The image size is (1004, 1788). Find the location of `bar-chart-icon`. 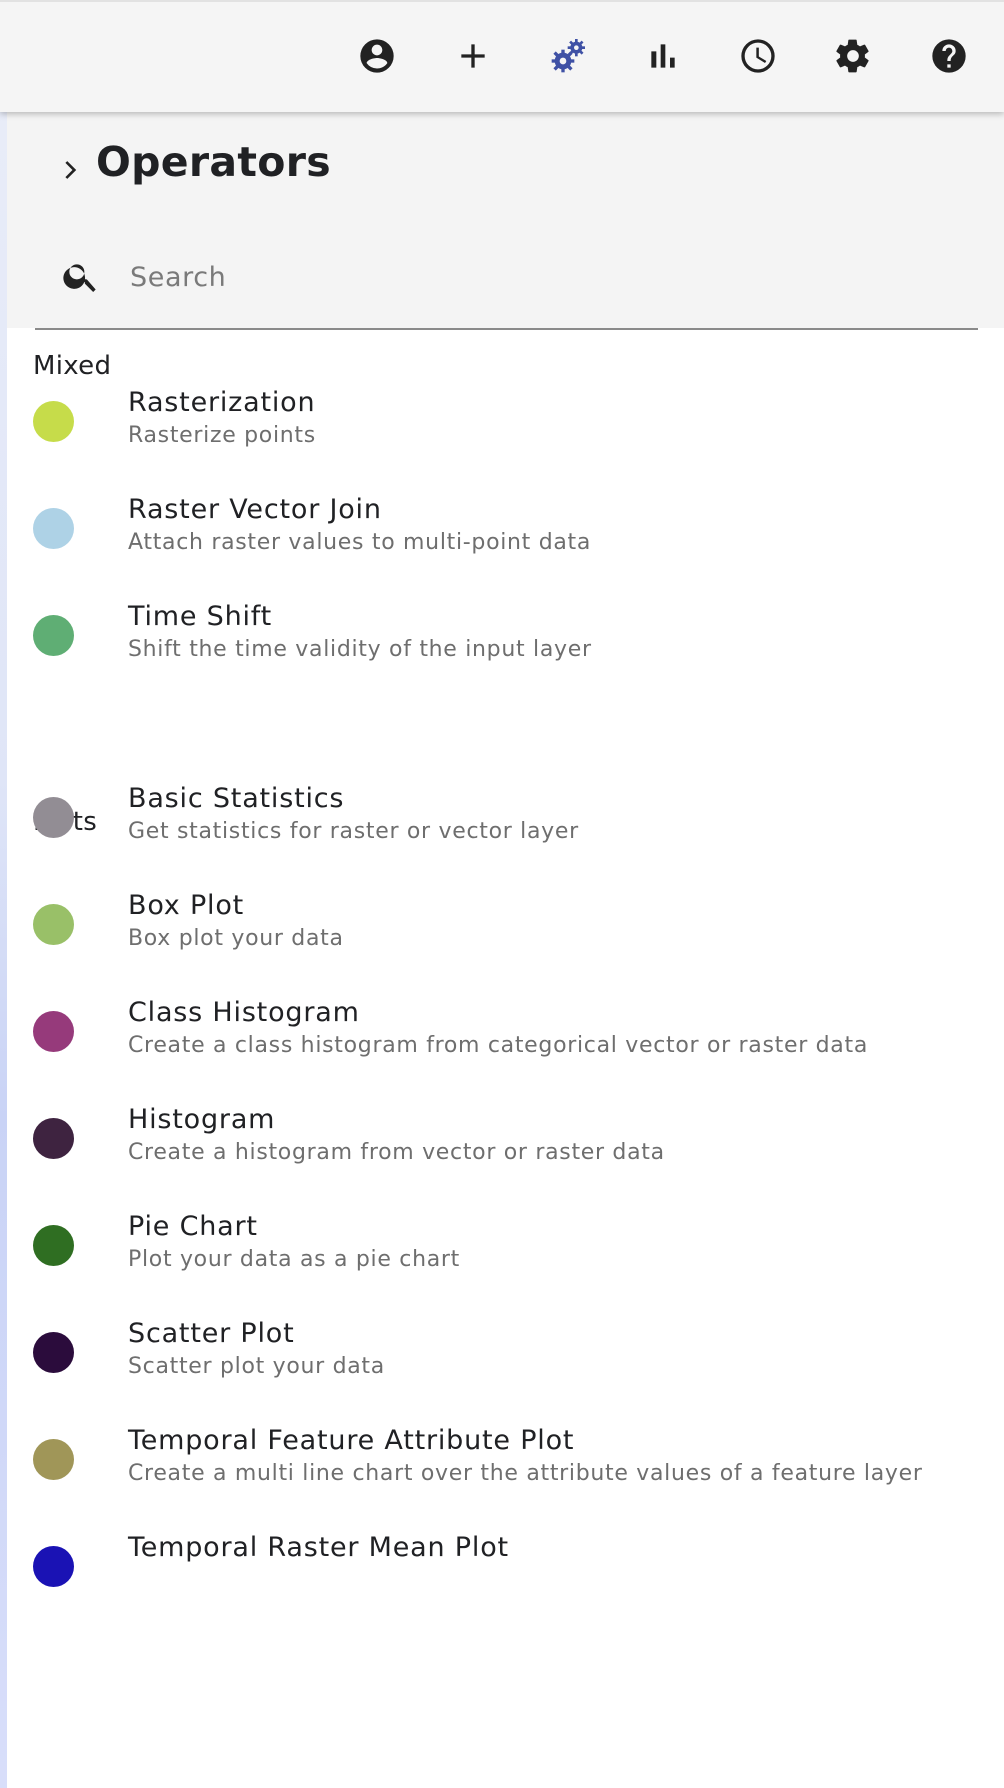

bar-chart-icon is located at coordinates (663, 56).